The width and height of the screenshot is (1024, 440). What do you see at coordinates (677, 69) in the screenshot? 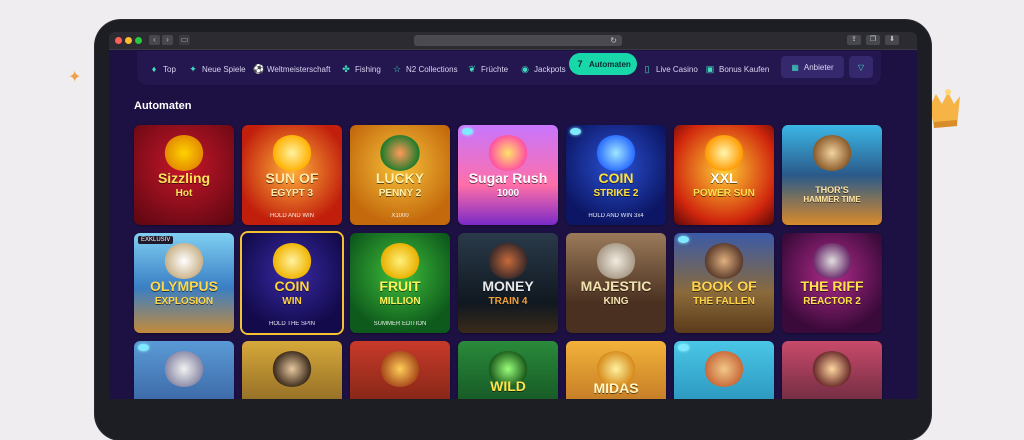
I see `tab-label: Live Casino` at bounding box center [677, 69].